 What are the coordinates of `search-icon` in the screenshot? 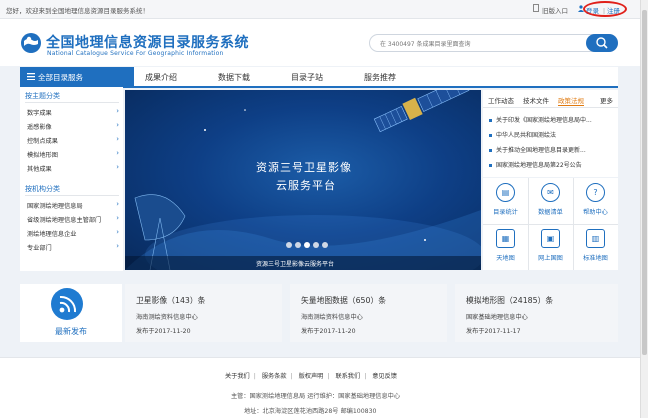 It's located at (602, 43).